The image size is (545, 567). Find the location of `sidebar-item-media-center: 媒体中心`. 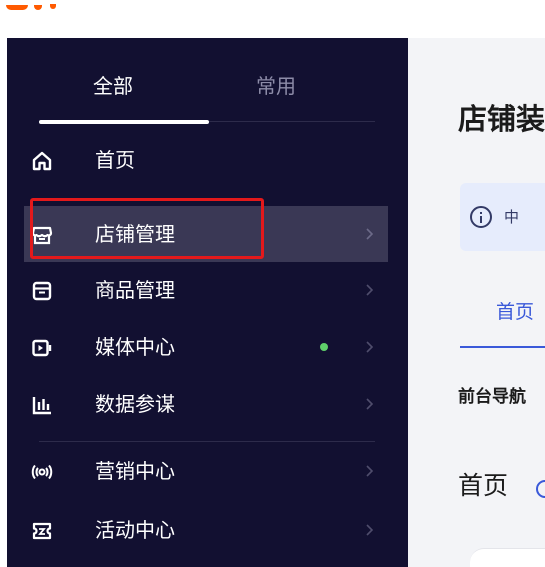

sidebar-item-media-center: 媒体中心 is located at coordinates (207, 347).